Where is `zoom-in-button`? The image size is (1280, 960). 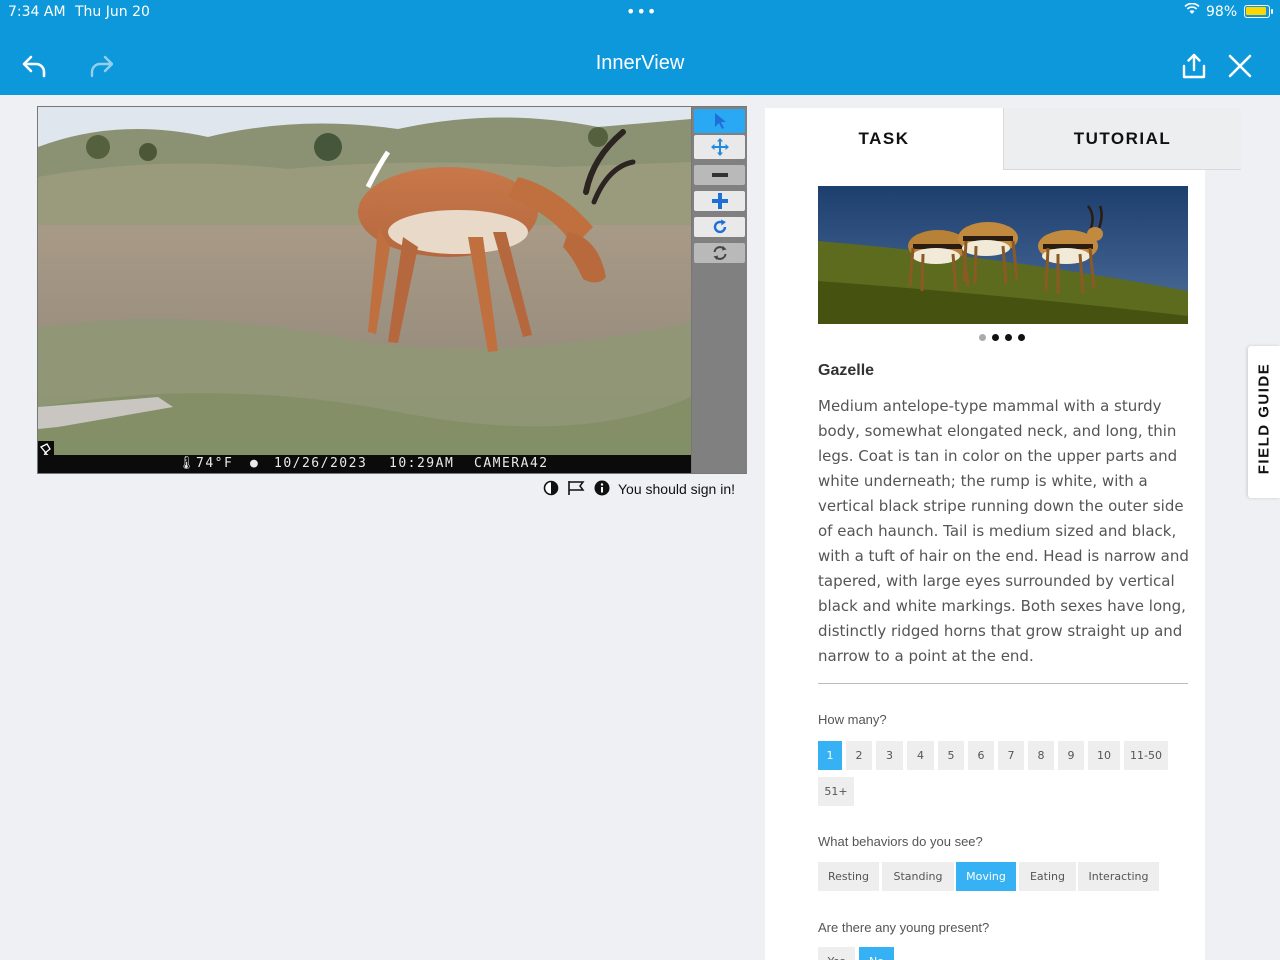
zoom-in-button is located at coordinates (719, 201).